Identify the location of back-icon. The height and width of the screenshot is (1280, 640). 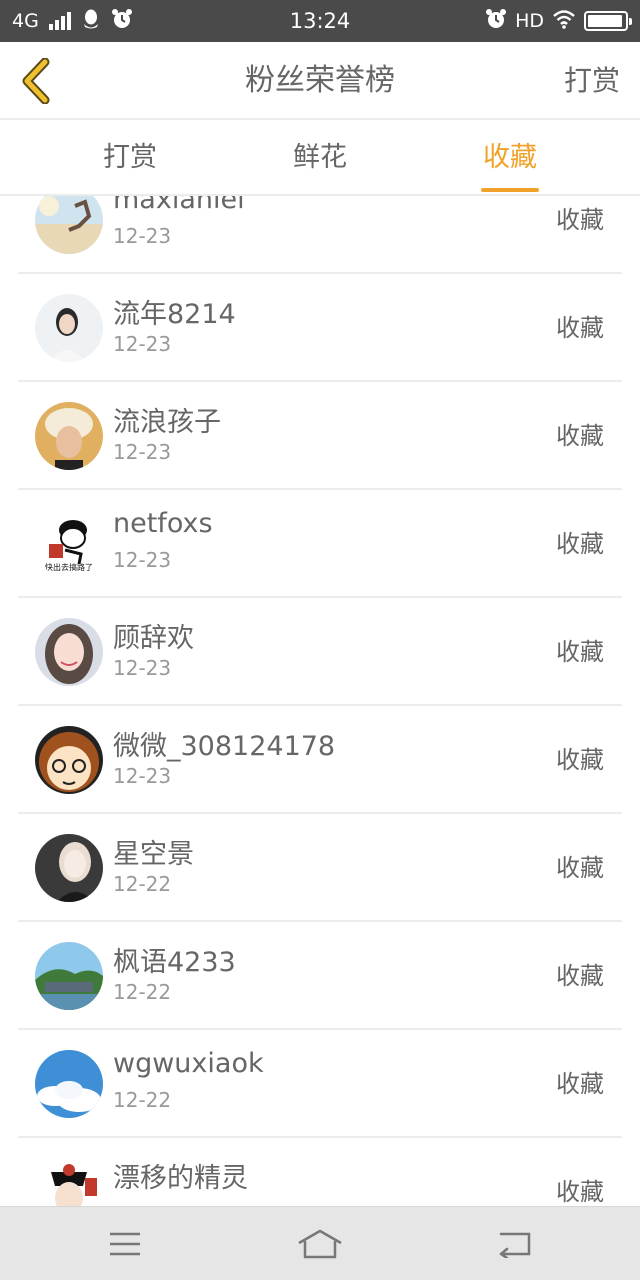
(515, 1245).